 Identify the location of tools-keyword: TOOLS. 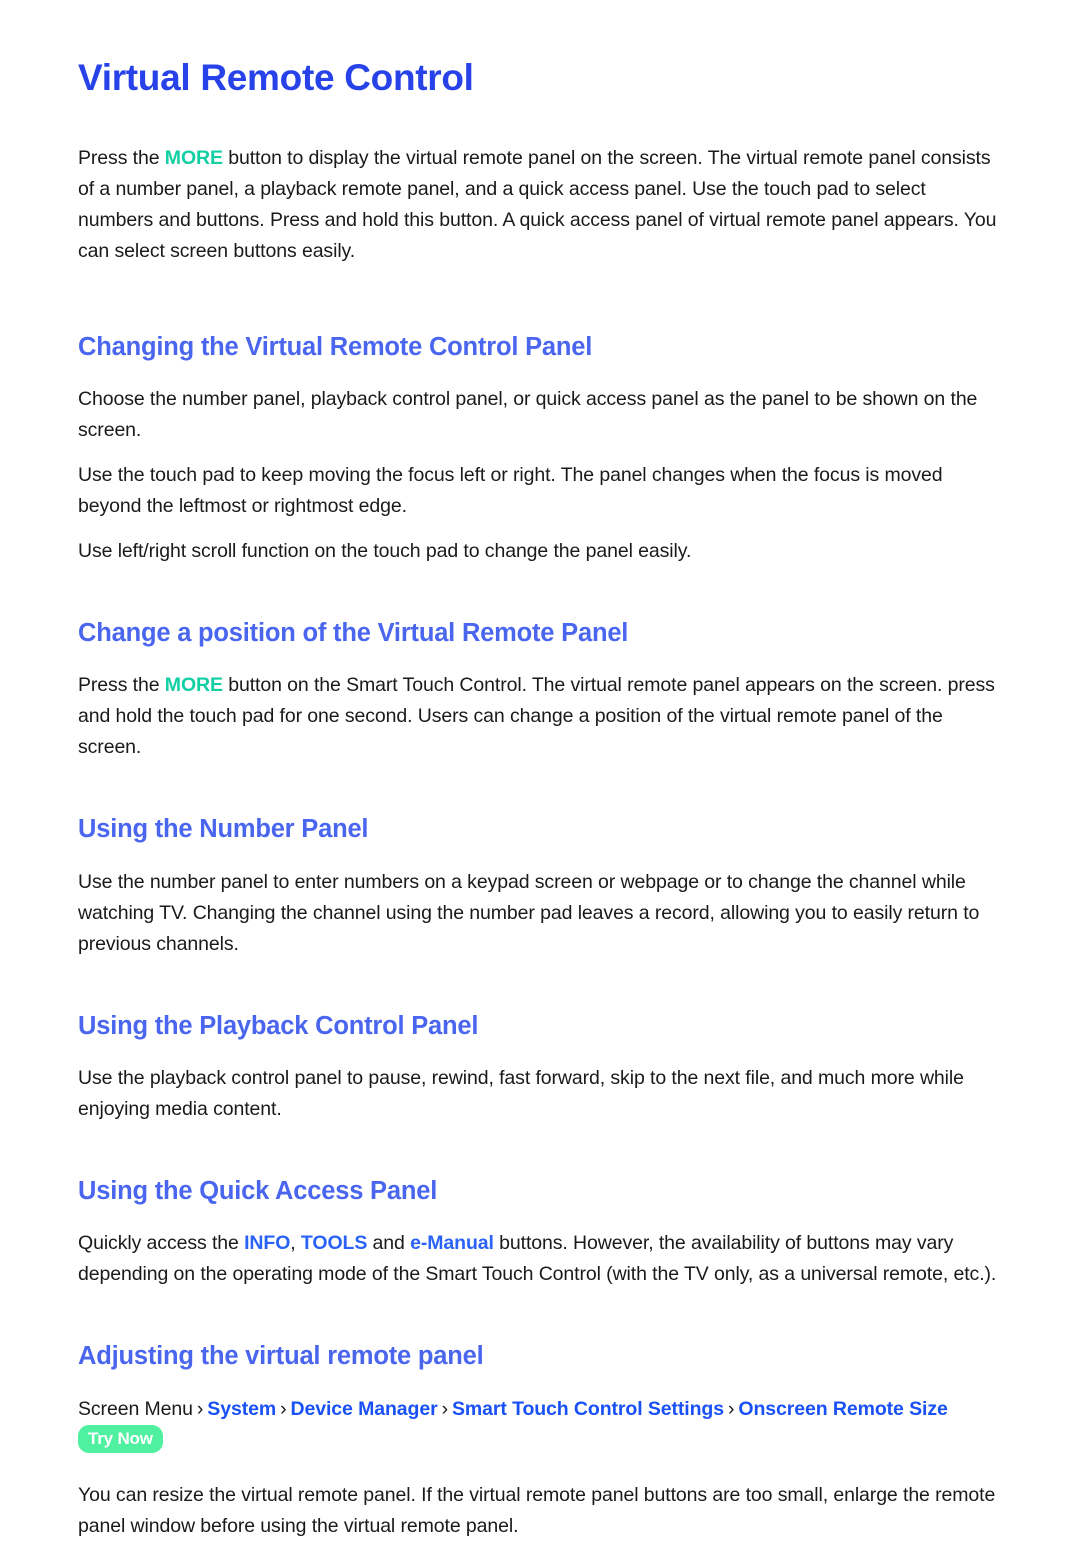
(334, 1243).